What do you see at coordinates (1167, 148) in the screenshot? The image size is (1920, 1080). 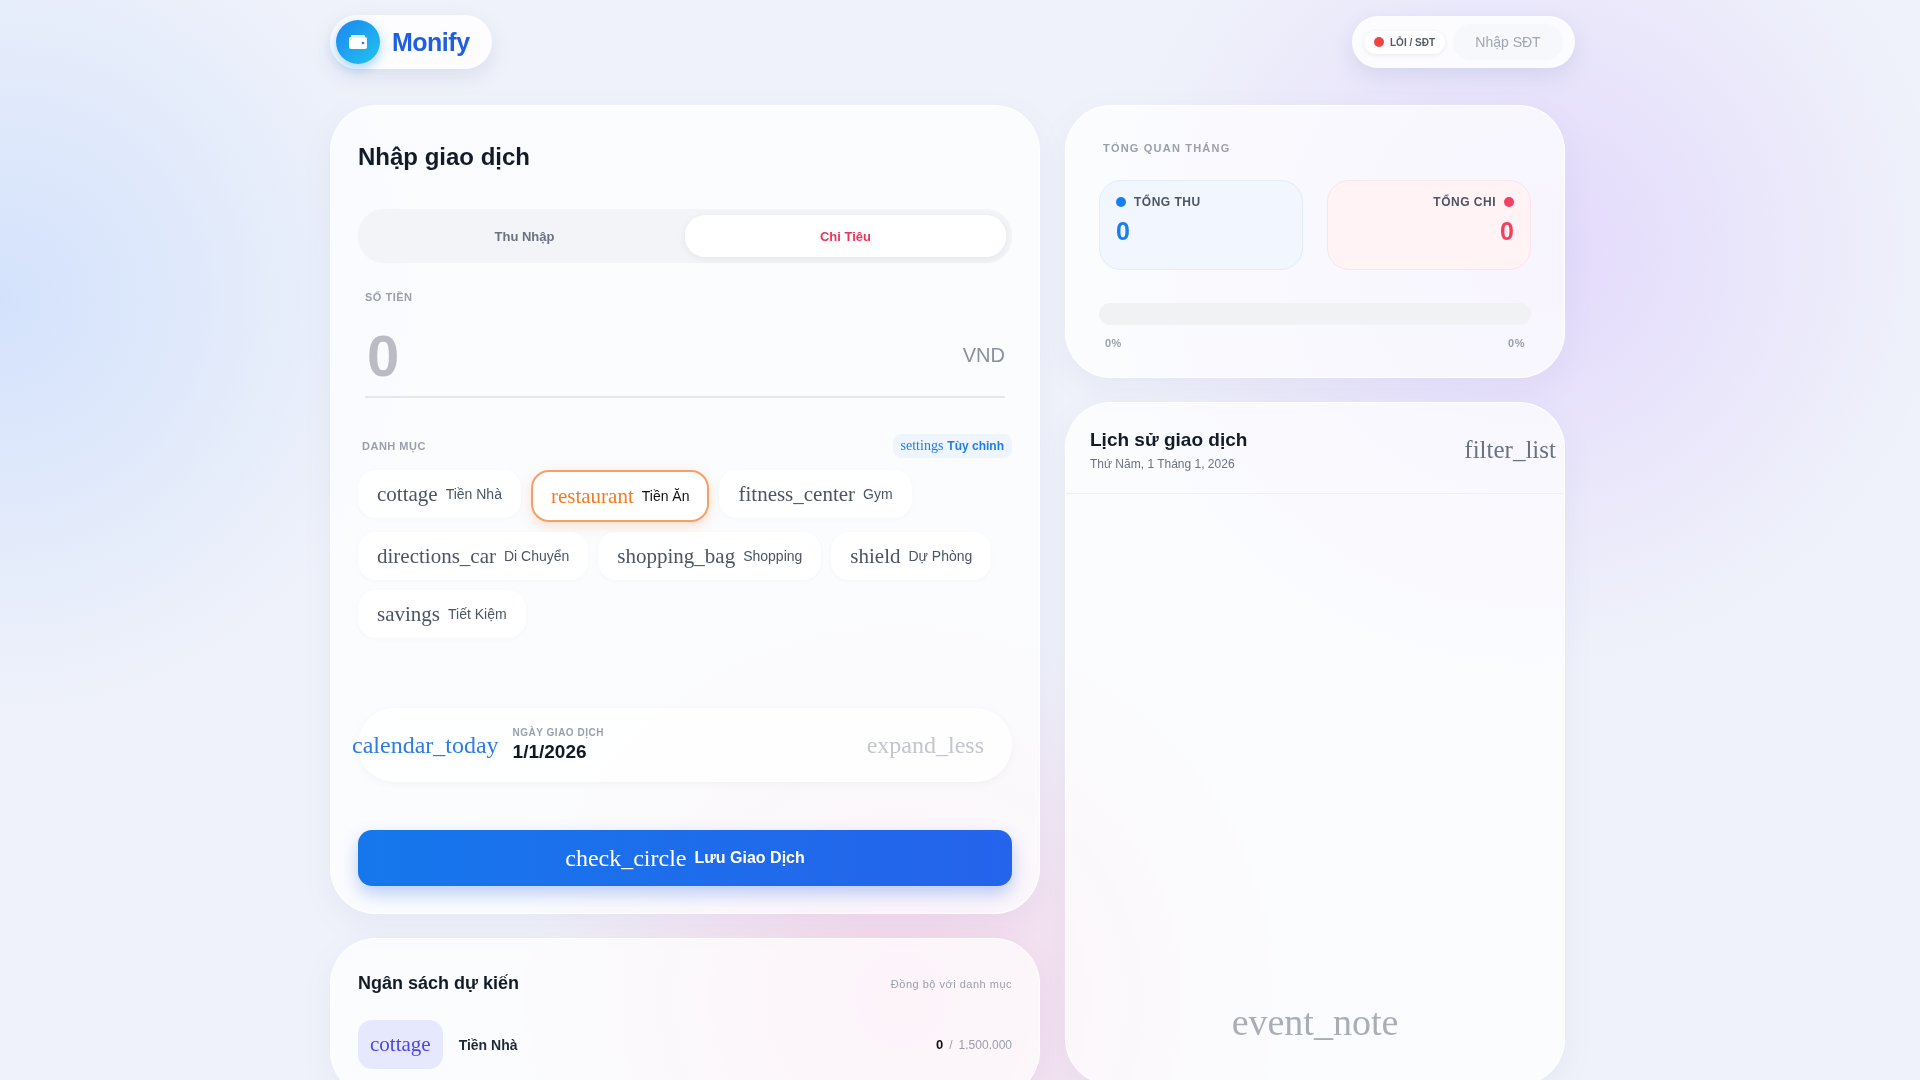 I see `section-title: TỔNG QUAN THÁNG` at bounding box center [1167, 148].